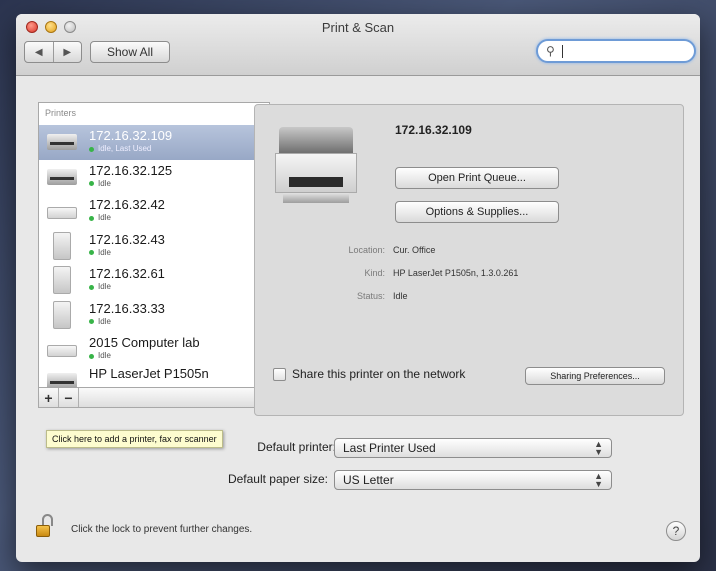  Describe the element at coordinates (374, 273) in the screenshot. I see `kind-label: Kind:` at that location.